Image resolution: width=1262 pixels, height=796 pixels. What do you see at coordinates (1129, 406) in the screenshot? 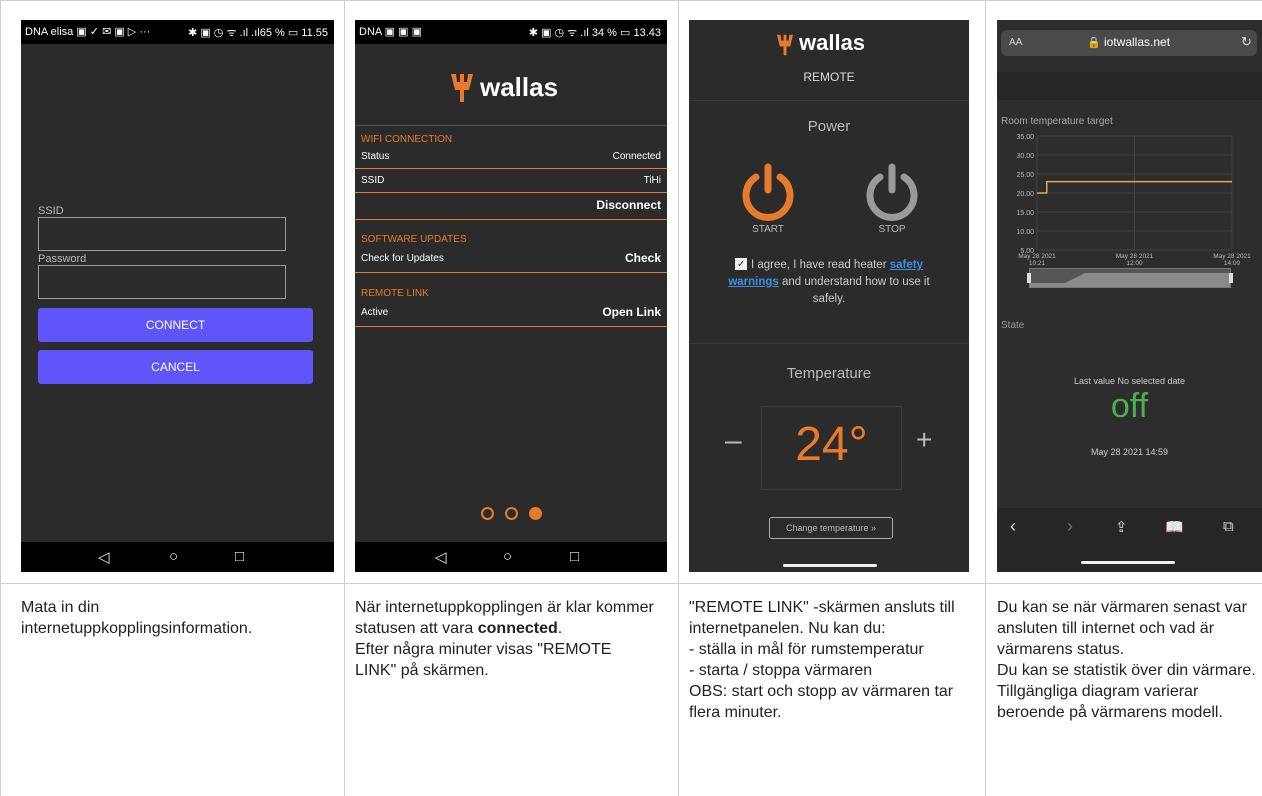
I see `state-value: off` at bounding box center [1129, 406].